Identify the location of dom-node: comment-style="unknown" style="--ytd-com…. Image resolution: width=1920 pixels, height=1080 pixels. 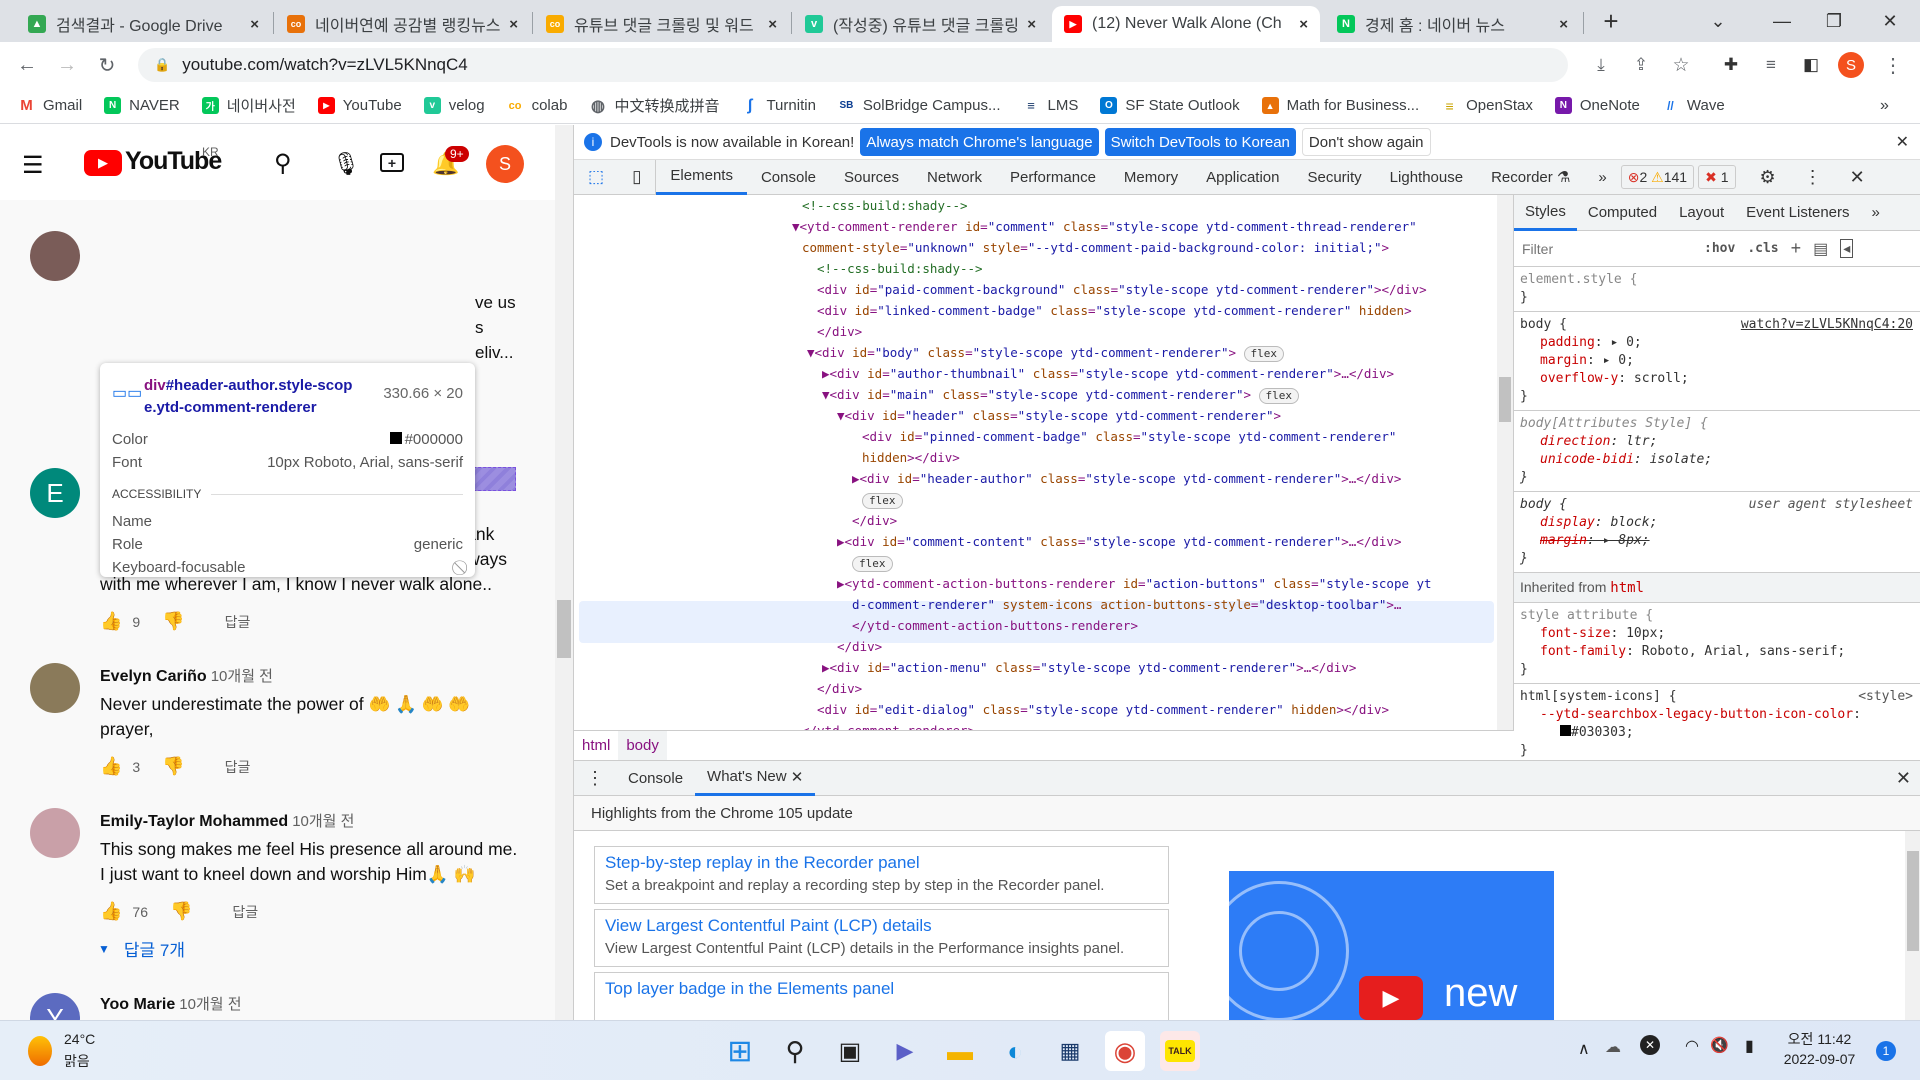
(1095, 247).